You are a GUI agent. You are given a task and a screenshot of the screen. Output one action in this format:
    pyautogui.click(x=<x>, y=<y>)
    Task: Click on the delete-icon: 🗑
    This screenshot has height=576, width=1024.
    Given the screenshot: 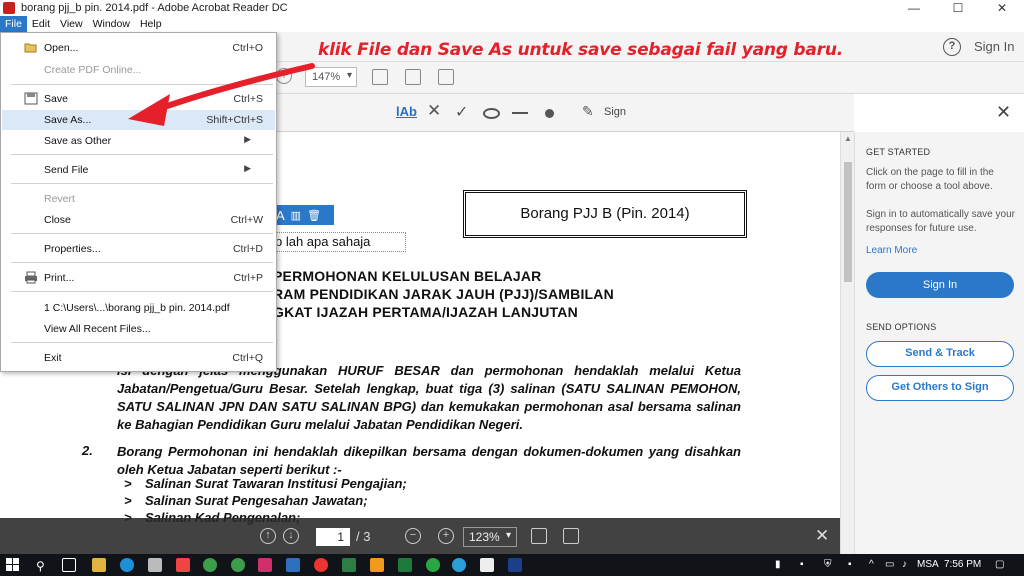 What is the action you would take?
    pyautogui.click(x=314, y=215)
    